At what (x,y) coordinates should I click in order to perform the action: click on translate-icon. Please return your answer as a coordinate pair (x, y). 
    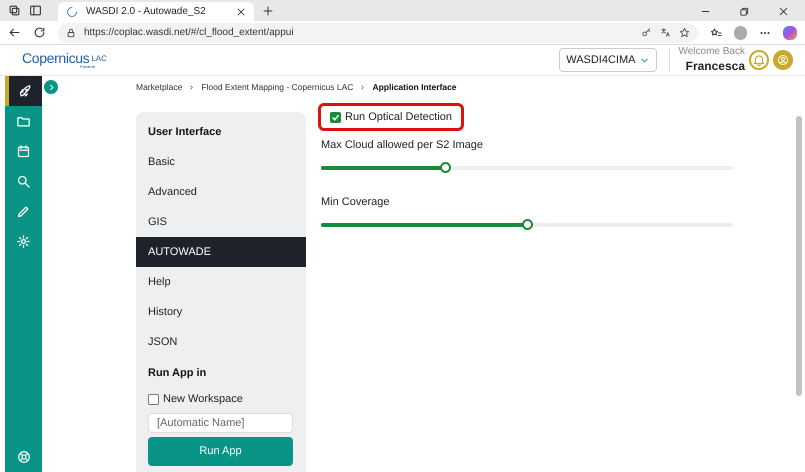
    Looking at the image, I should click on (665, 32).